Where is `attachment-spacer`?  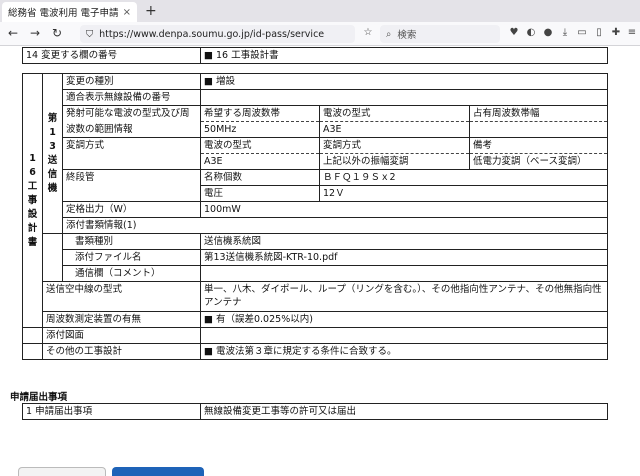
attachment-spacer is located at coordinates (52, 257).